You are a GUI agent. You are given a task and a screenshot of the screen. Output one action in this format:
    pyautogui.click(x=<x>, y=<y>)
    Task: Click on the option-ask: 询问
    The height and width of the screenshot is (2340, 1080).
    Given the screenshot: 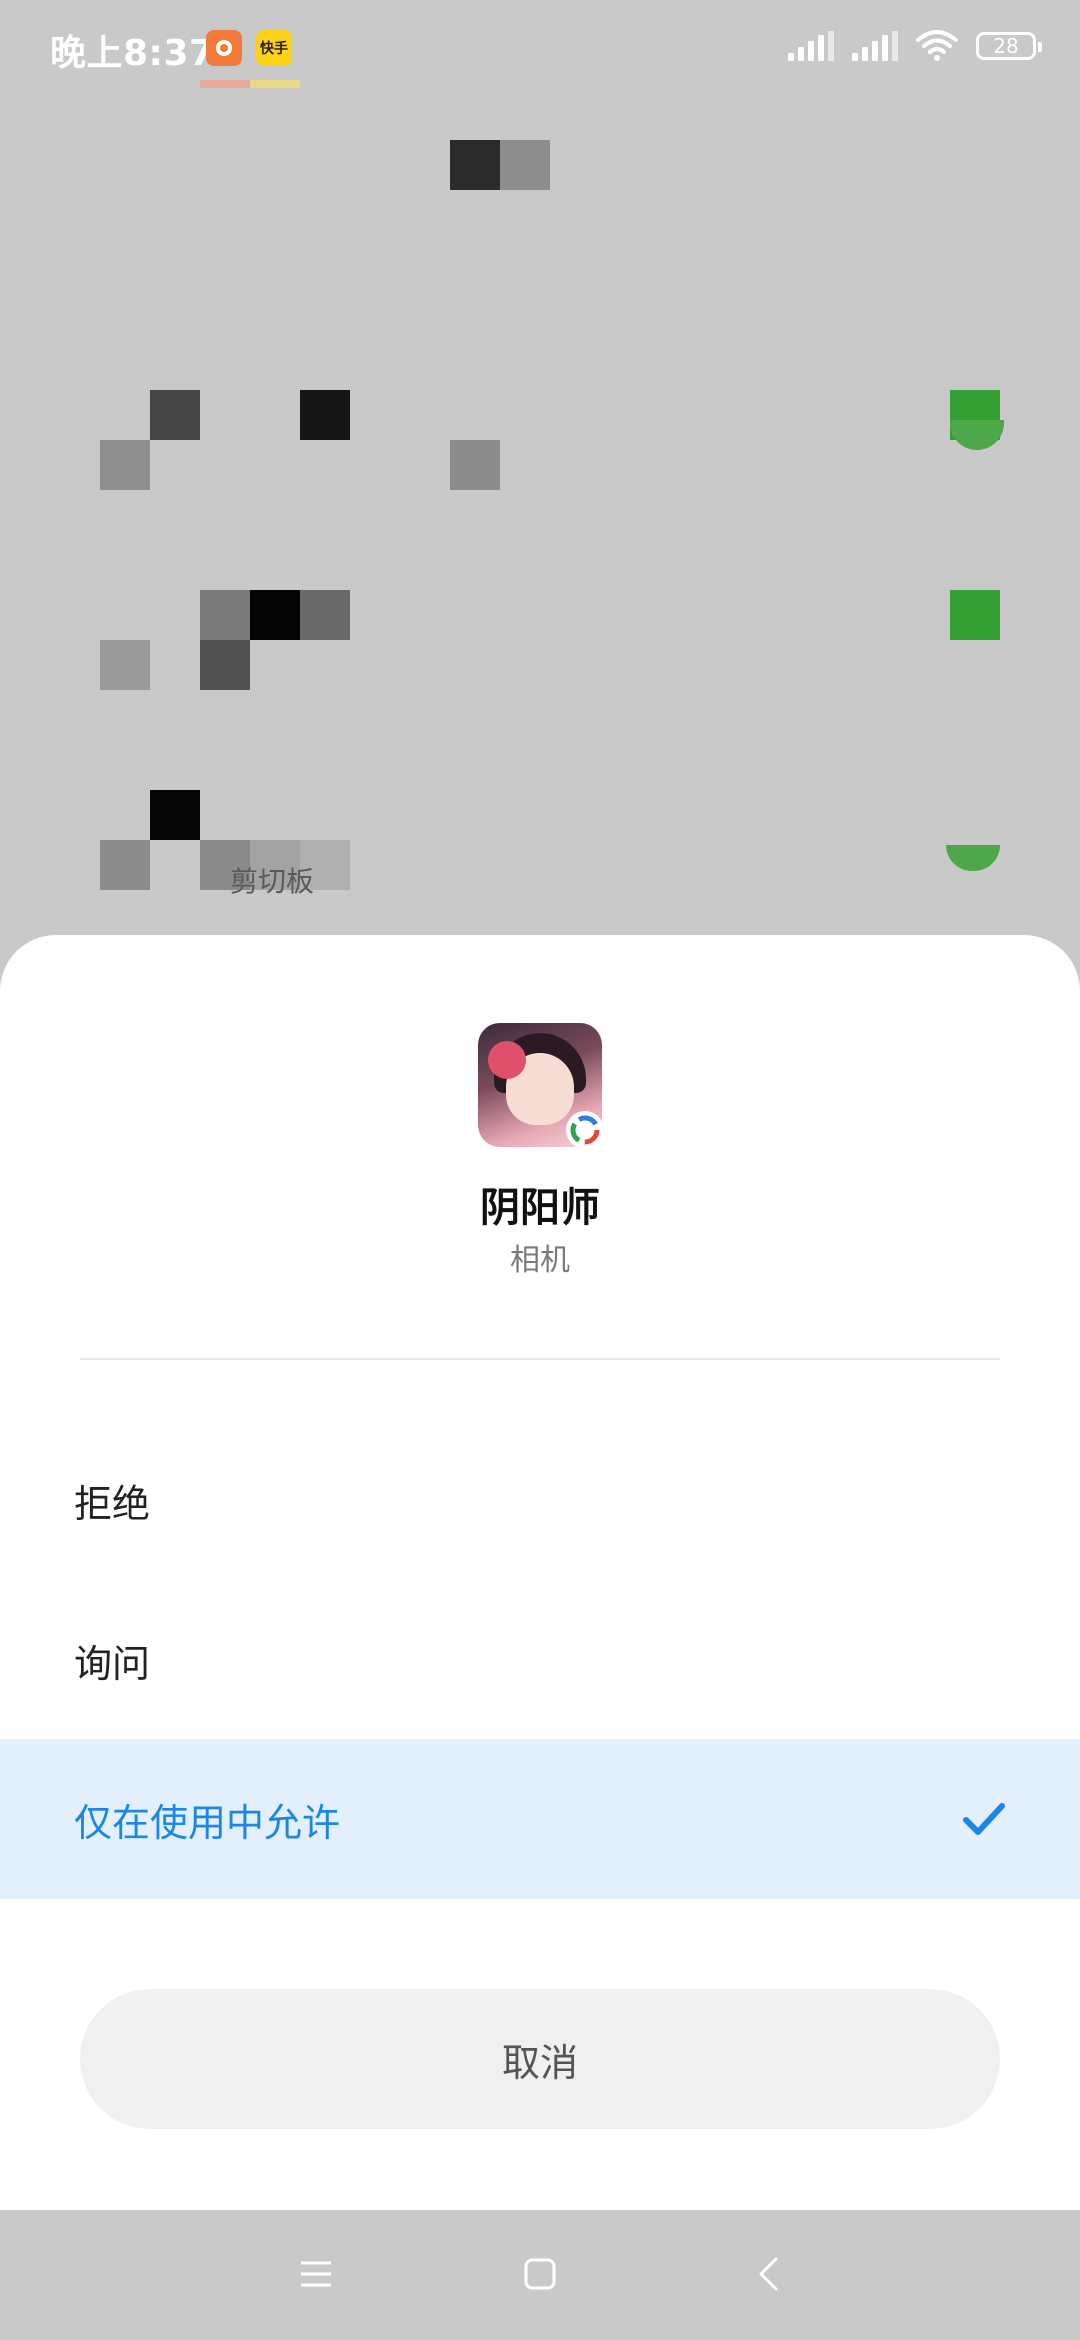 What is the action you would take?
    pyautogui.click(x=540, y=1660)
    